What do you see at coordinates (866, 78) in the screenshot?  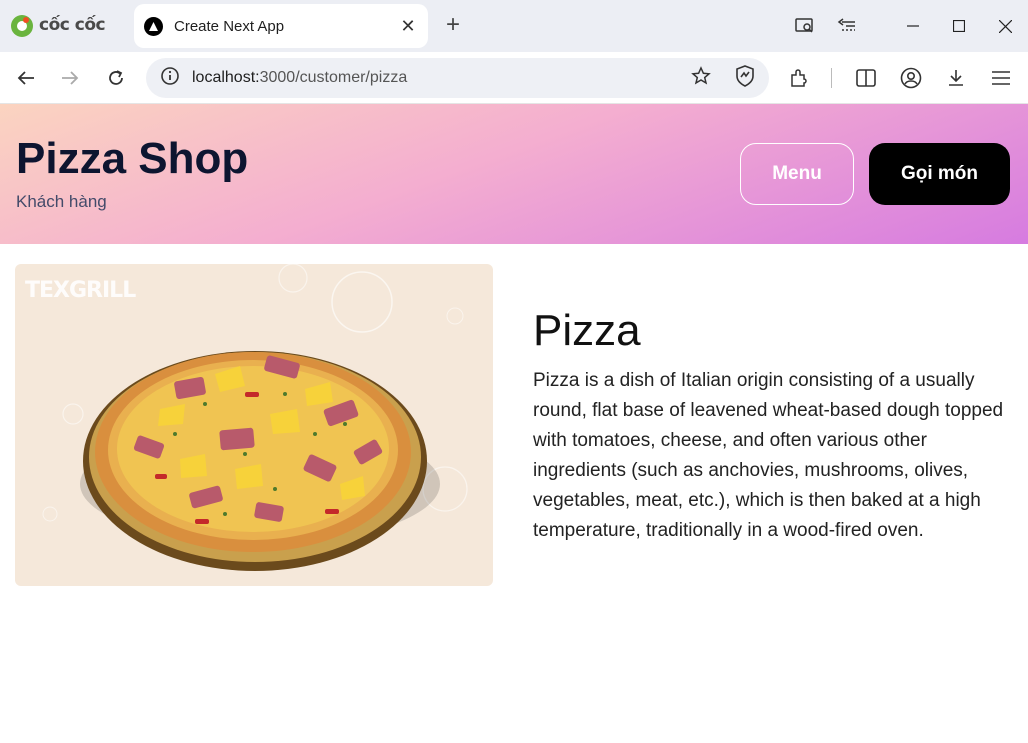 I see `split-view-icon` at bounding box center [866, 78].